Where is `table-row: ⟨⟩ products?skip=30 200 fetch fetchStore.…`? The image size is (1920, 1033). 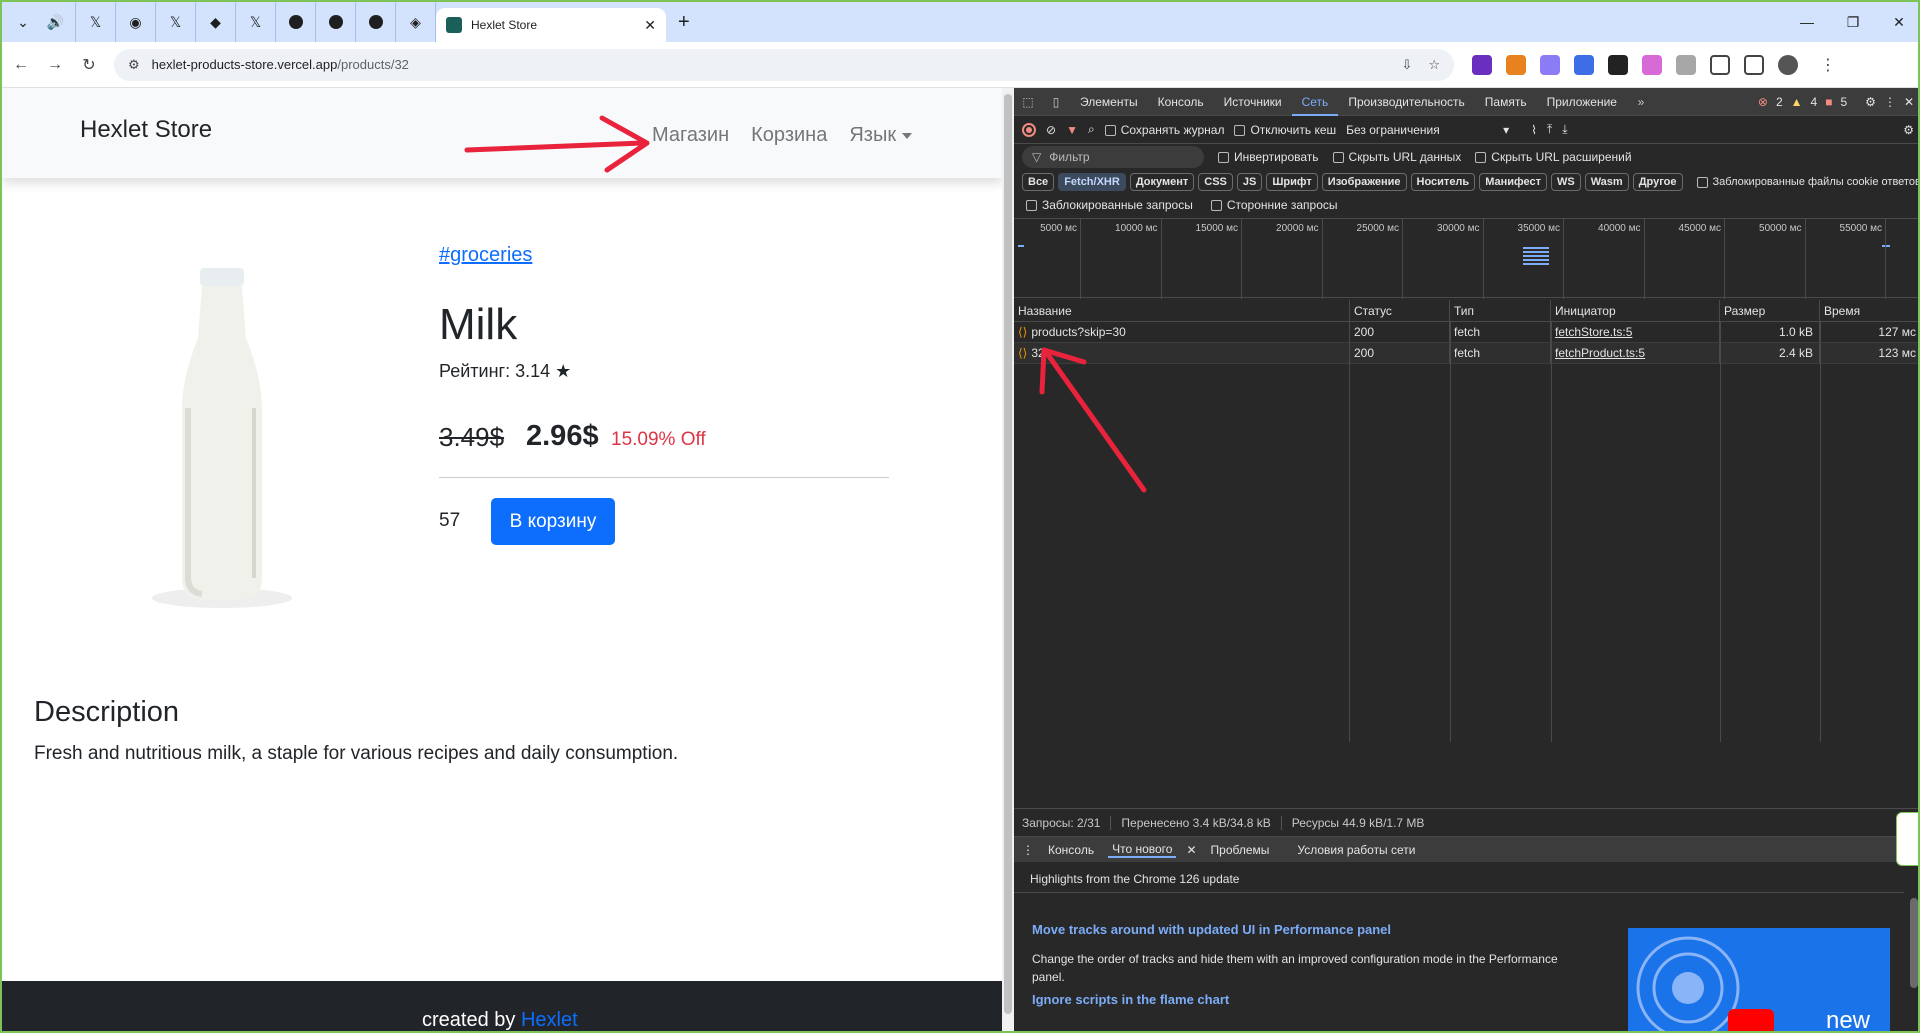 table-row: ⟨⟩ products?skip=30 200 fetch fetchStore.… is located at coordinates (1466, 332).